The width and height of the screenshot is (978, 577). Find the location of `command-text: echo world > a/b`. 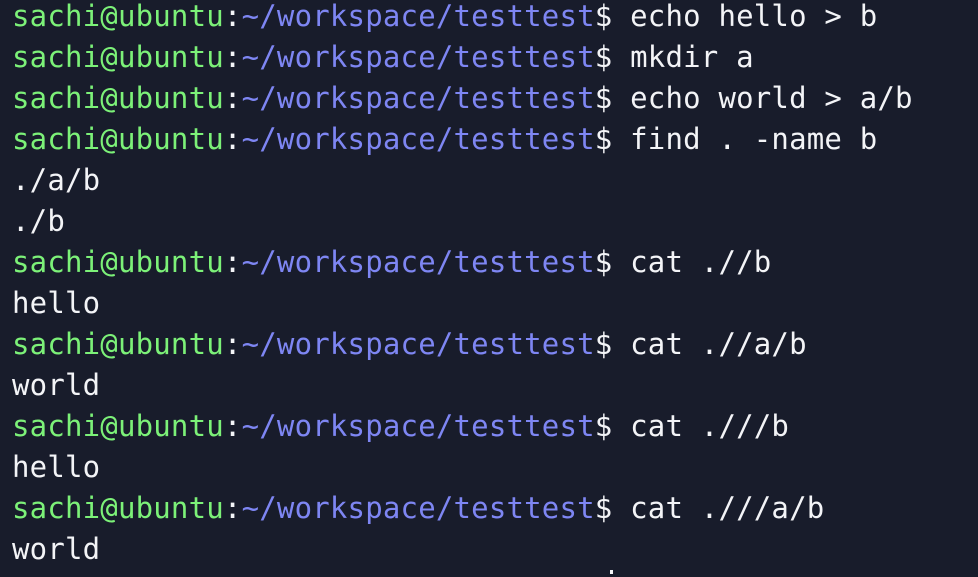

command-text: echo world > a/b is located at coordinates (771, 98).